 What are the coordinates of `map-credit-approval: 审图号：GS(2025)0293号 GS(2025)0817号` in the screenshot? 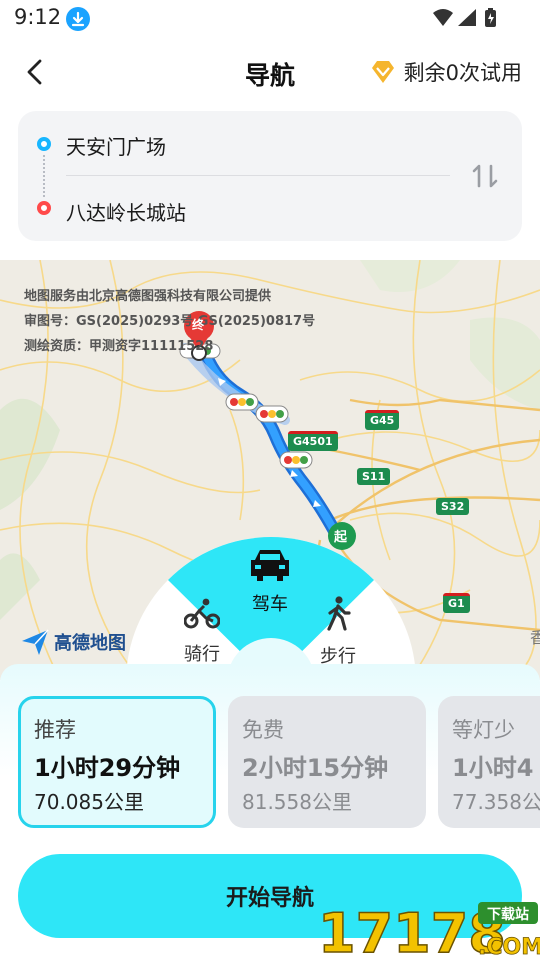 It's located at (170, 321).